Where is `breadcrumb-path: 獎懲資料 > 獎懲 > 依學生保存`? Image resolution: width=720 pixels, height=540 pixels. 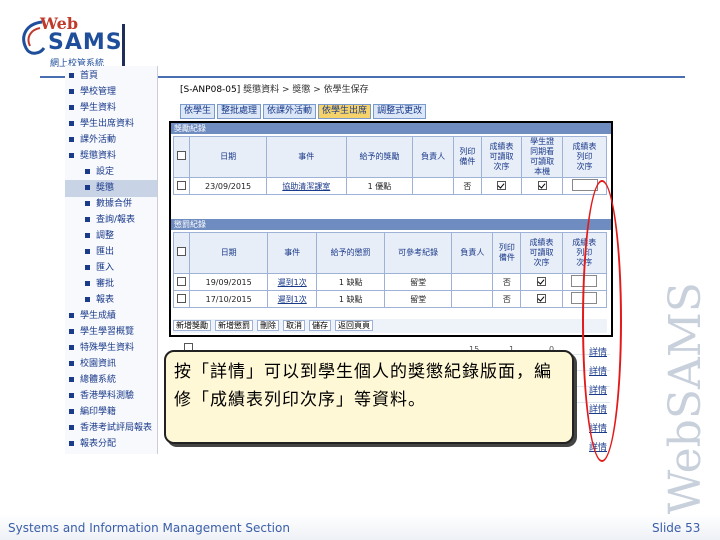
breadcrumb-path: 獎懲資料 > 獎懲 > 依學生保存 is located at coordinates (306, 90).